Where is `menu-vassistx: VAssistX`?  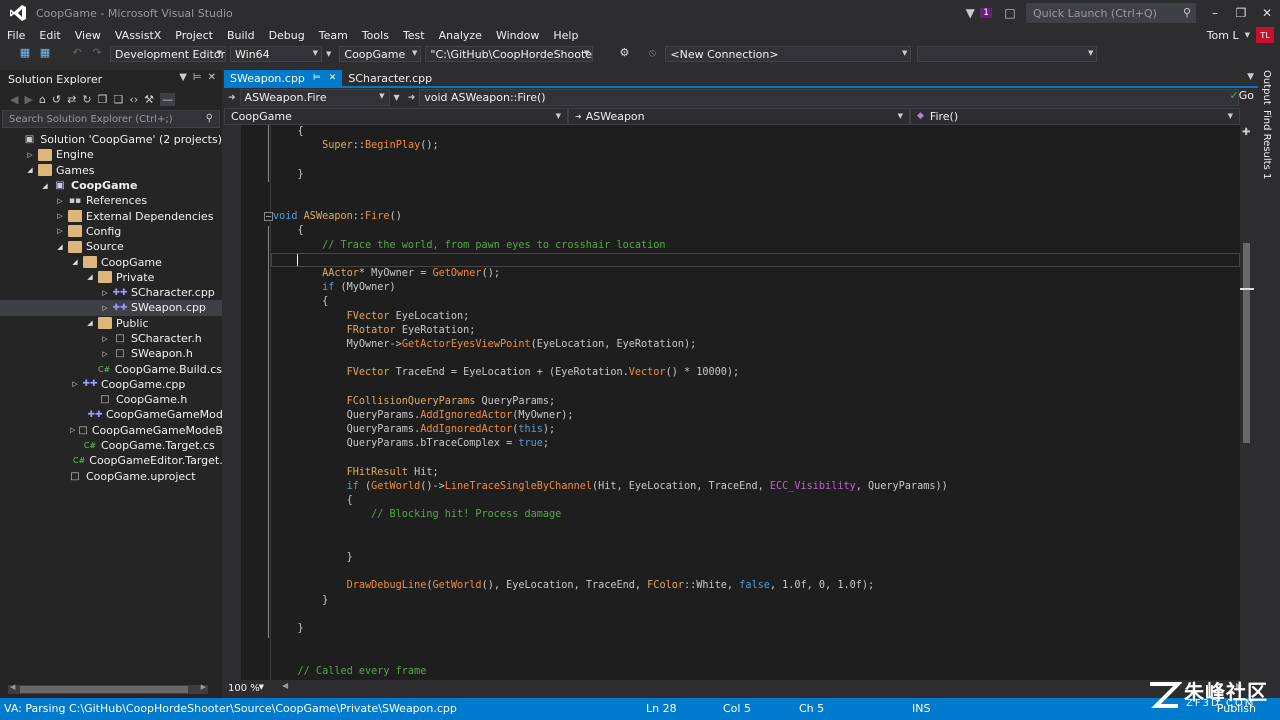 menu-vassistx: VAssistX is located at coordinates (138, 35).